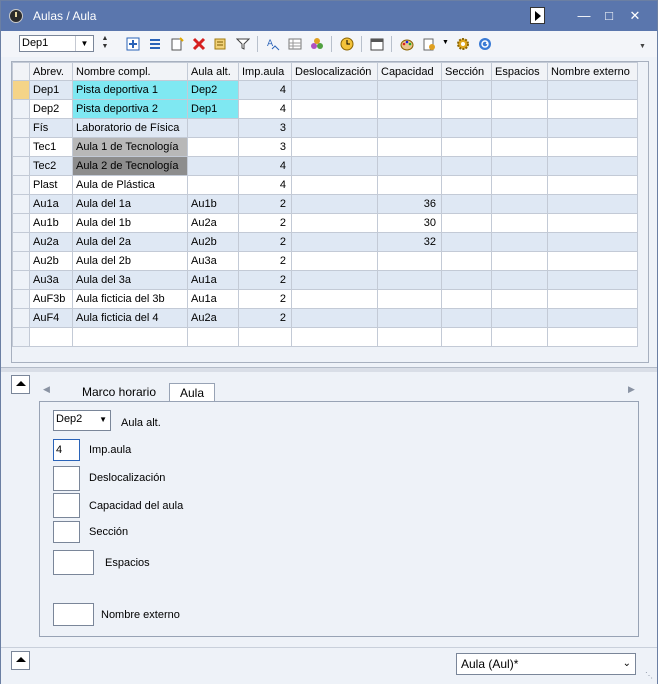 The height and width of the screenshot is (684, 658). What do you see at coordinates (325, 204) in the screenshot?
I see `table-row: Au1a Aula del 1a Au1b 2 36` at bounding box center [325, 204].